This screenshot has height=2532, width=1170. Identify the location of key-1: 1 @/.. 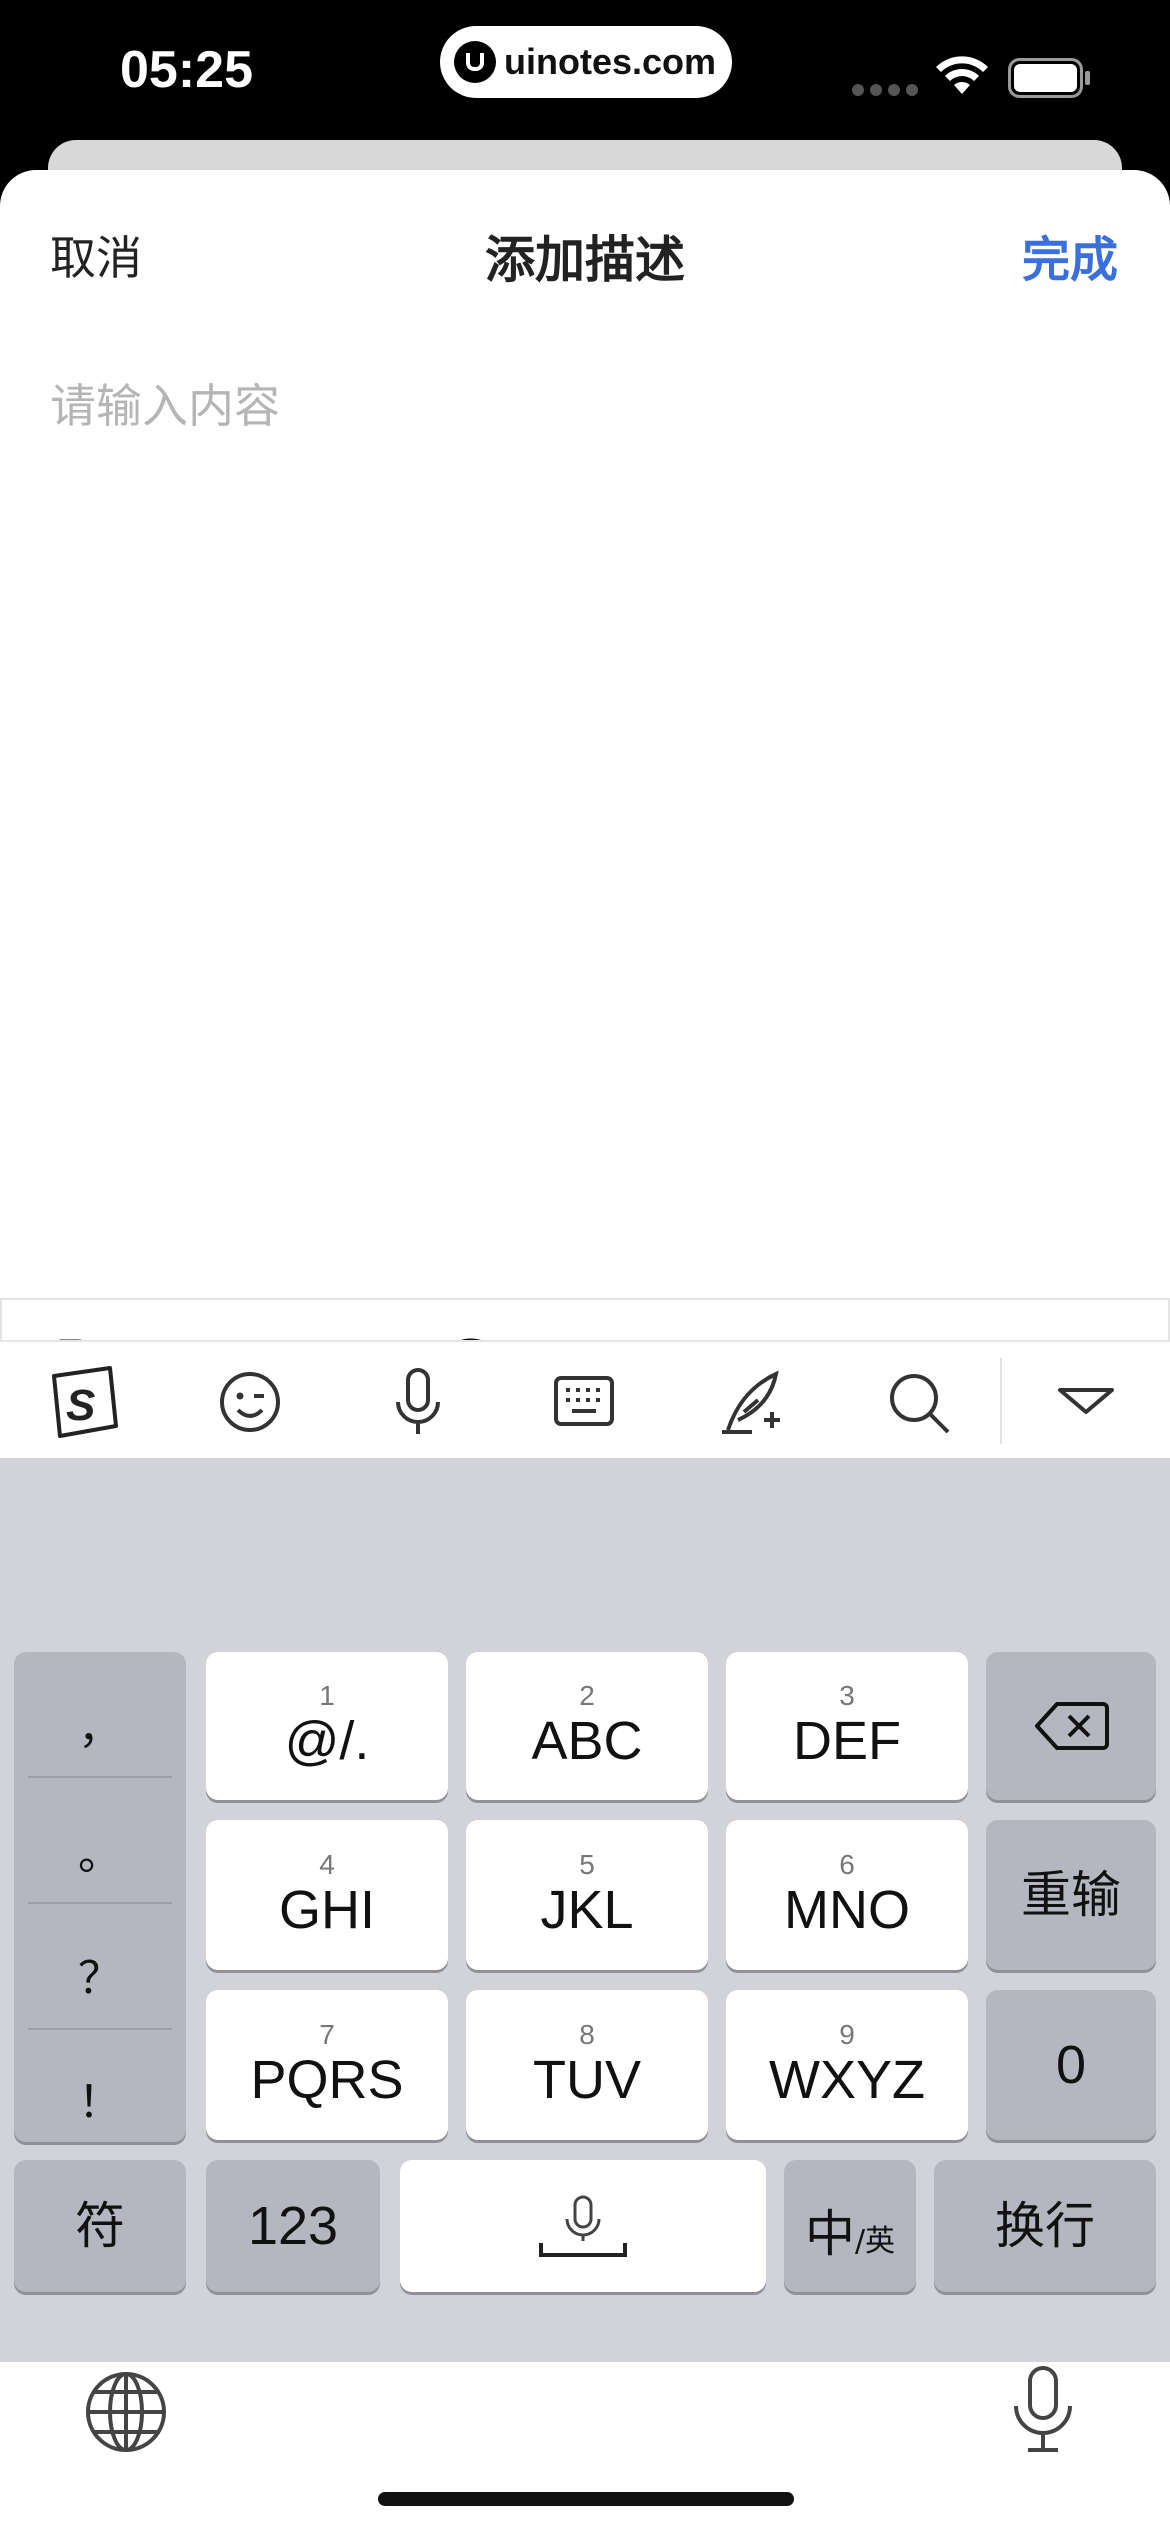
(327, 1726).